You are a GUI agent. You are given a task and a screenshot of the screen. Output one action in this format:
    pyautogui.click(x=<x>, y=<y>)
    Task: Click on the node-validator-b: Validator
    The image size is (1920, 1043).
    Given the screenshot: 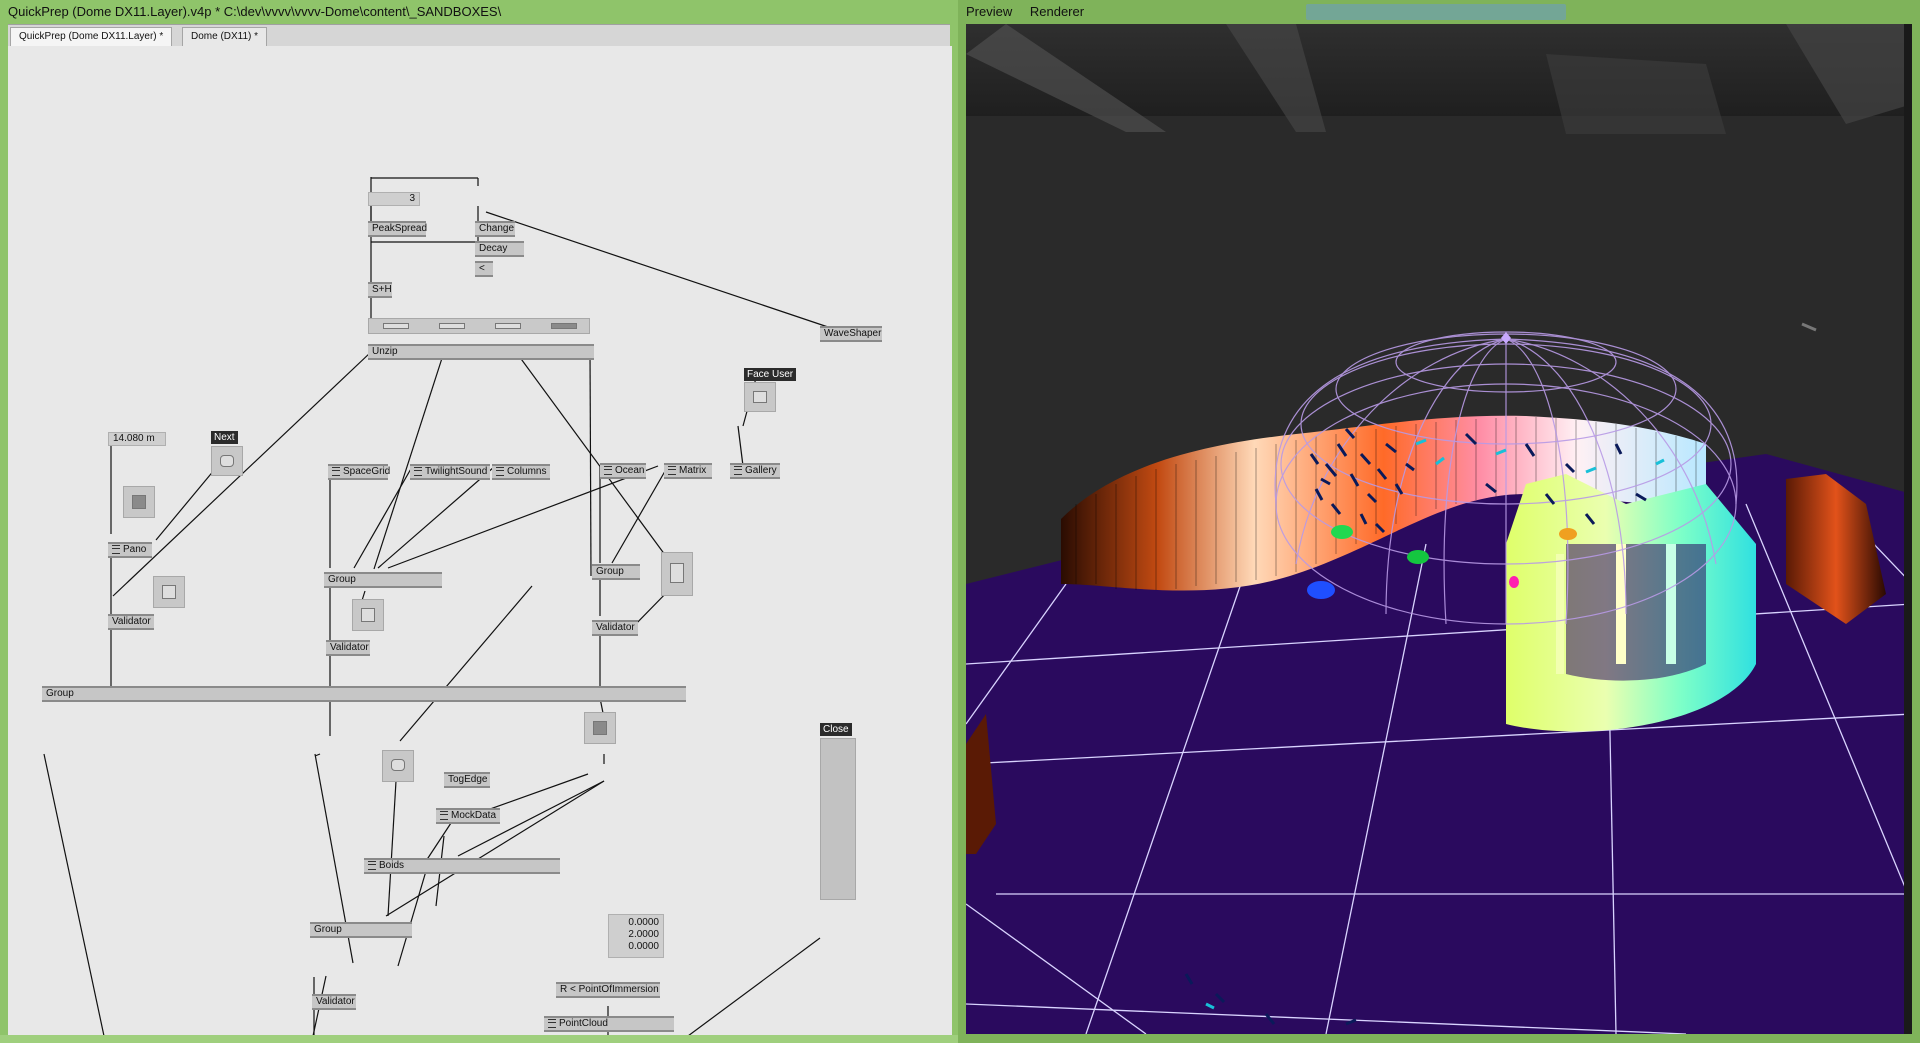 What is the action you would take?
    pyautogui.click(x=348, y=648)
    